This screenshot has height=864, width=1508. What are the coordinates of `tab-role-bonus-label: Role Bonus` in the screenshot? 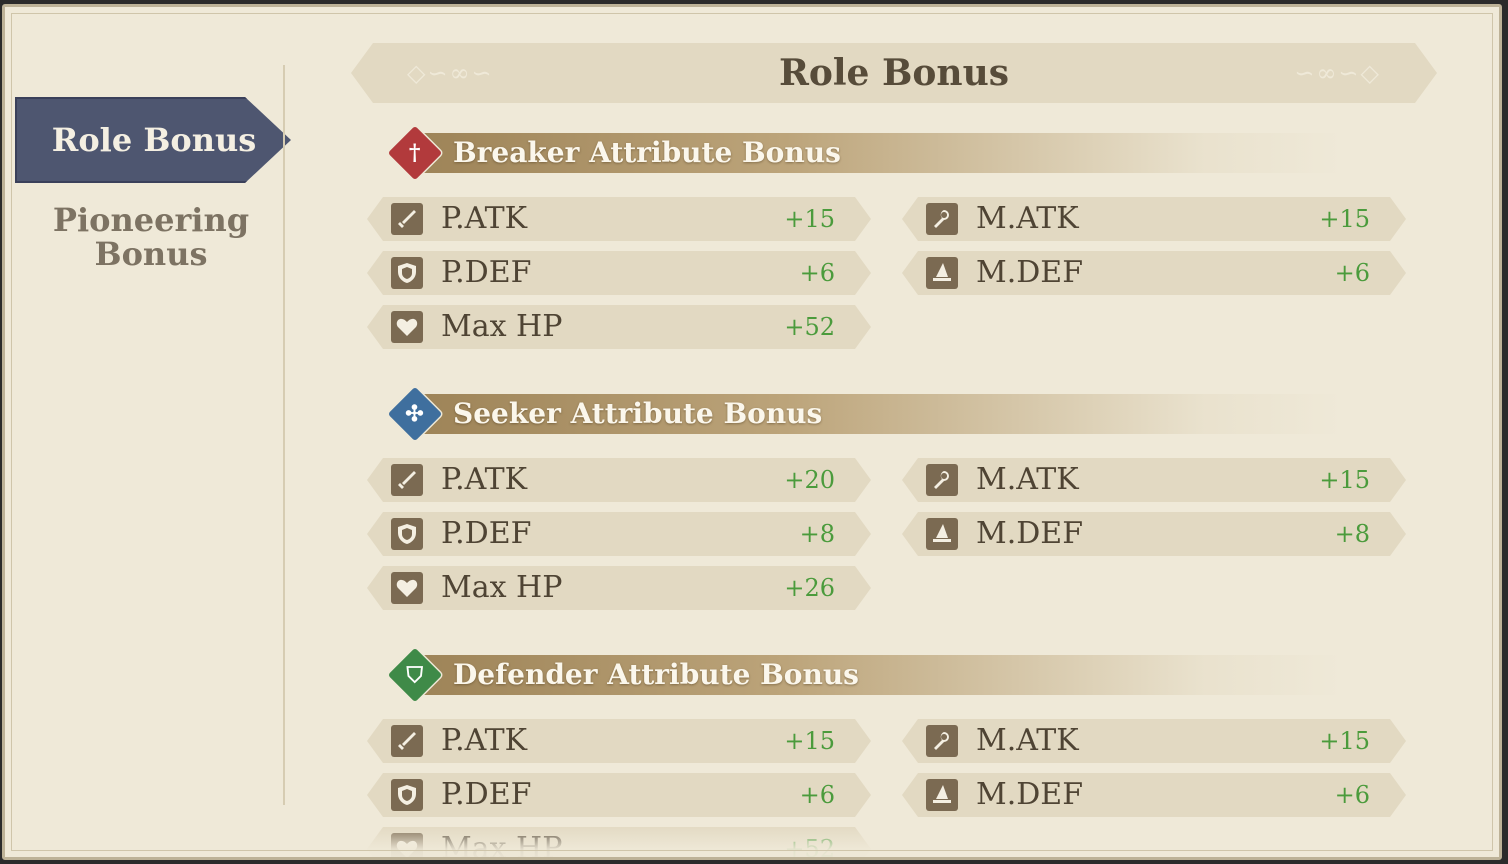 It's located at (154, 140).